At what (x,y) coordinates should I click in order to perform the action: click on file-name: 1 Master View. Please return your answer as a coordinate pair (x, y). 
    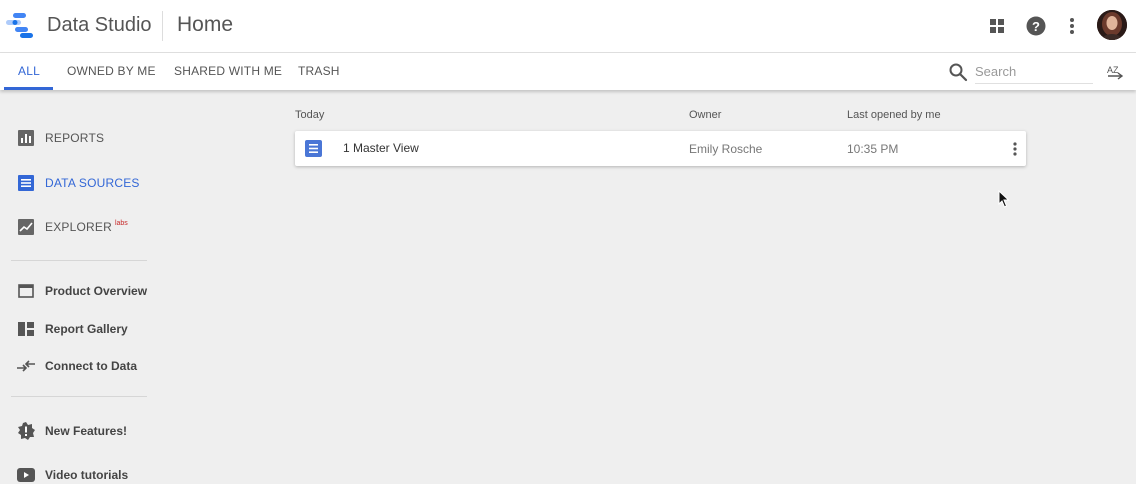
    Looking at the image, I should click on (381, 148).